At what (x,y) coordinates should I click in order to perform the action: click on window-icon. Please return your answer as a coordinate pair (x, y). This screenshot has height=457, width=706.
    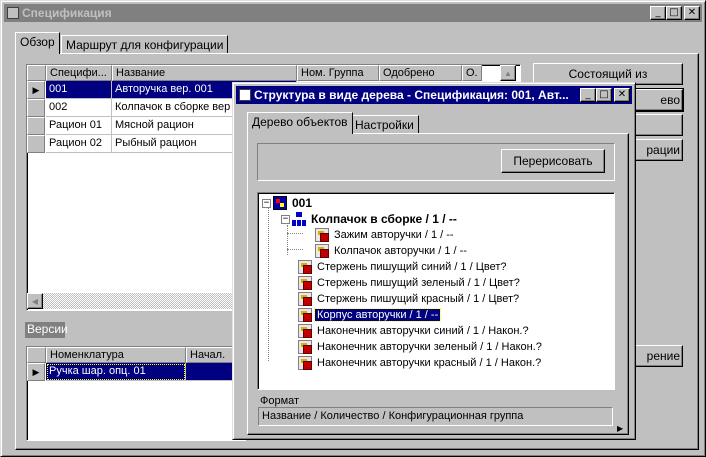
    Looking at the image, I should click on (245, 95).